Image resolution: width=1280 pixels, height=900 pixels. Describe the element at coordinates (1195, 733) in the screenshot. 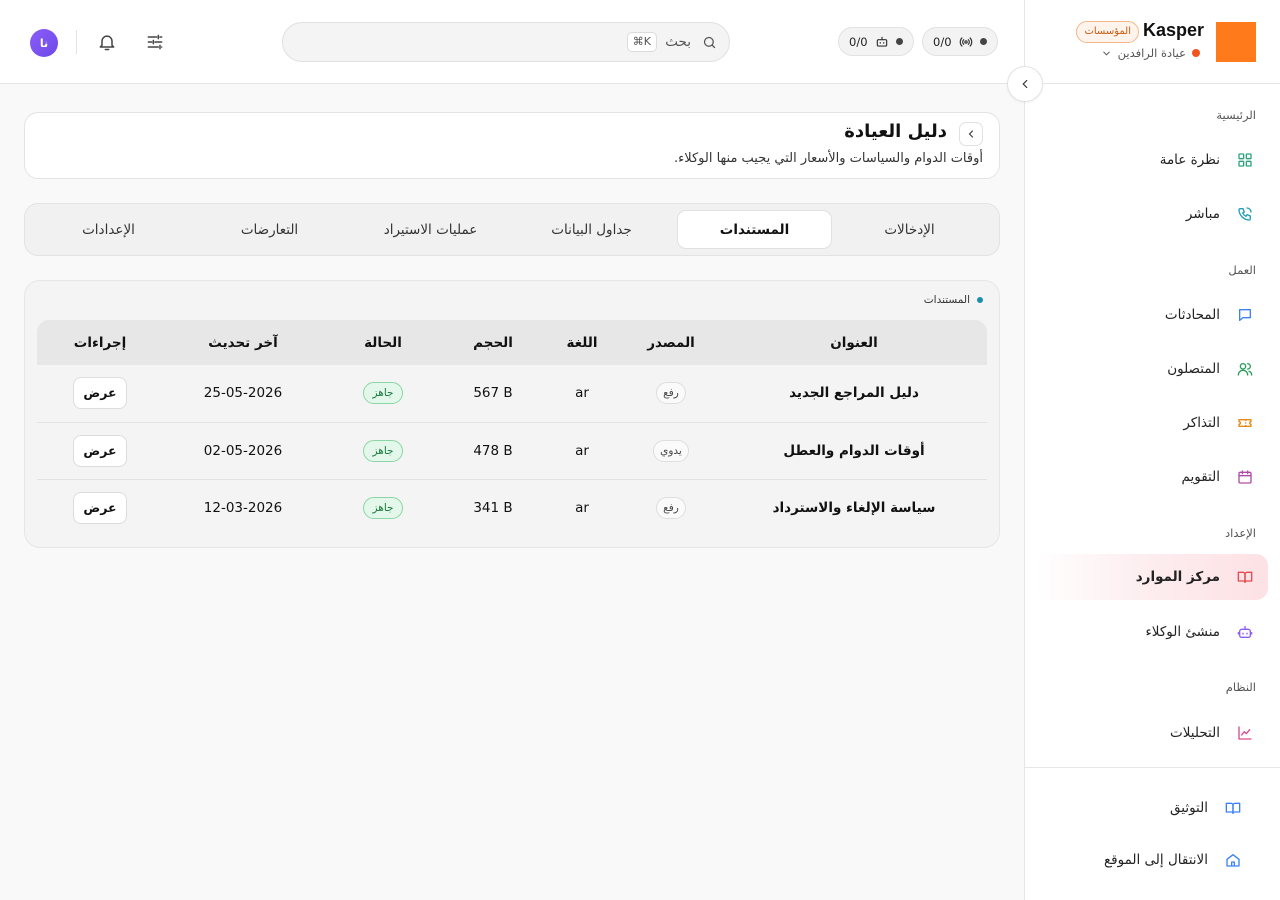

I see `sidebar-item-label: التحليلات` at that location.